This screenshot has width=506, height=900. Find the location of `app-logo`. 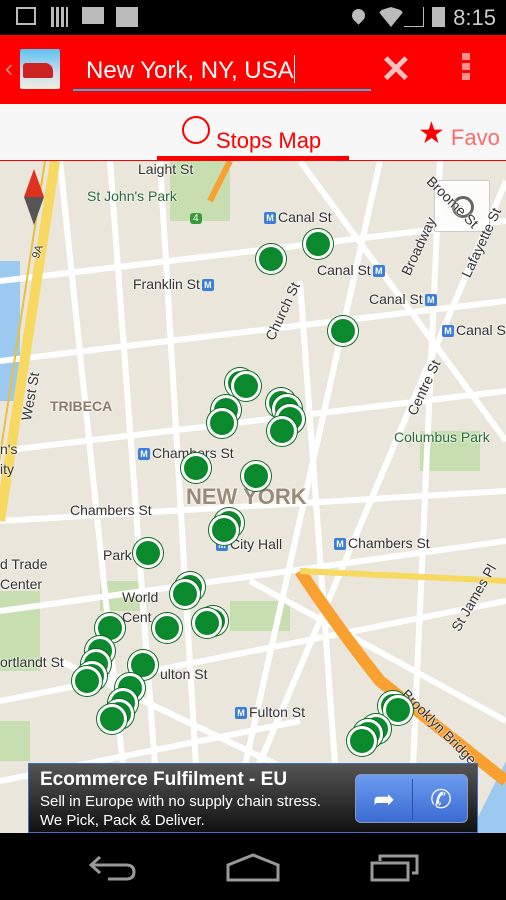

app-logo is located at coordinates (40, 69).